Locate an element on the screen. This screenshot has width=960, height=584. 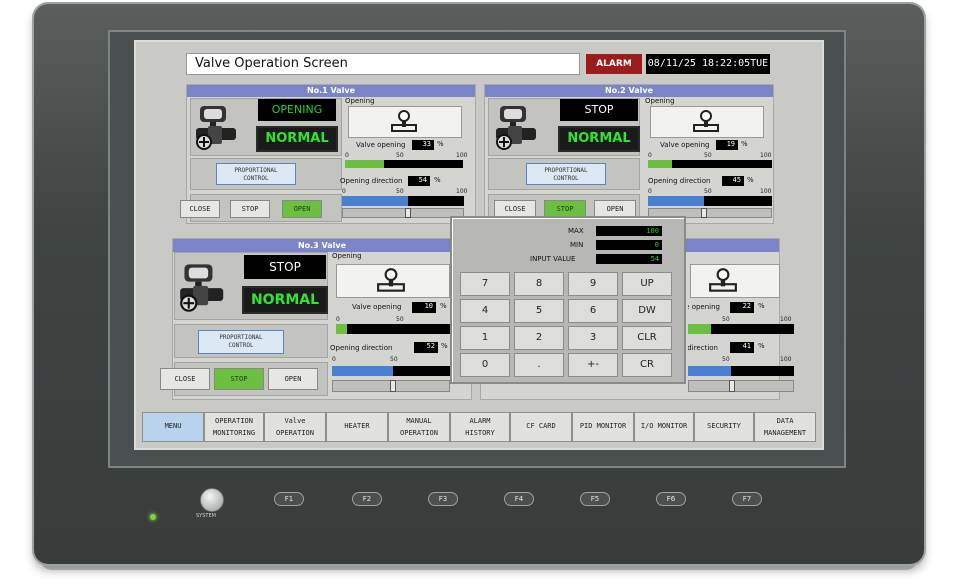
keypad-input-value: 54 is located at coordinates (629, 259).